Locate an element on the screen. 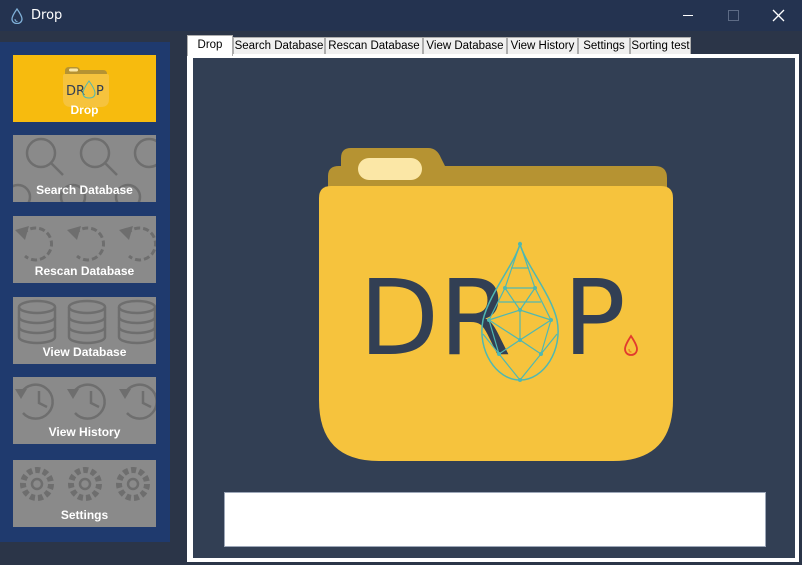 The height and width of the screenshot is (565, 802). nav-drop-button: DR P Drop is located at coordinates (84, 88).